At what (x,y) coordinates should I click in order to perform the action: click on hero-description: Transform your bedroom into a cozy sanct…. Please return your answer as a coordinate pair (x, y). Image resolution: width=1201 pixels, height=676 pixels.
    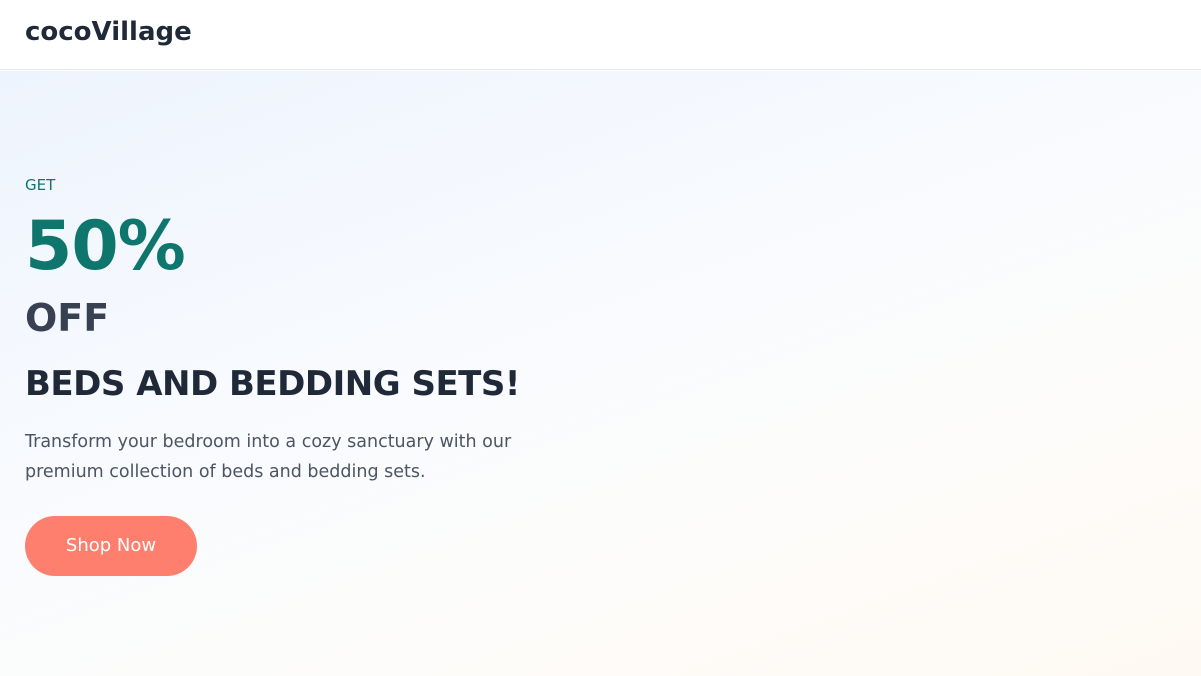
    Looking at the image, I should click on (268, 457).